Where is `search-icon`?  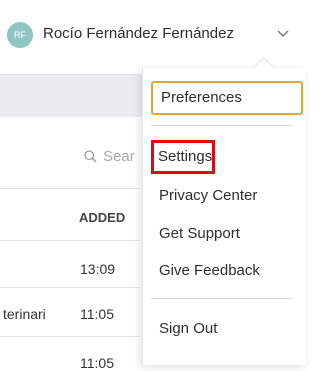 search-icon is located at coordinates (90, 156).